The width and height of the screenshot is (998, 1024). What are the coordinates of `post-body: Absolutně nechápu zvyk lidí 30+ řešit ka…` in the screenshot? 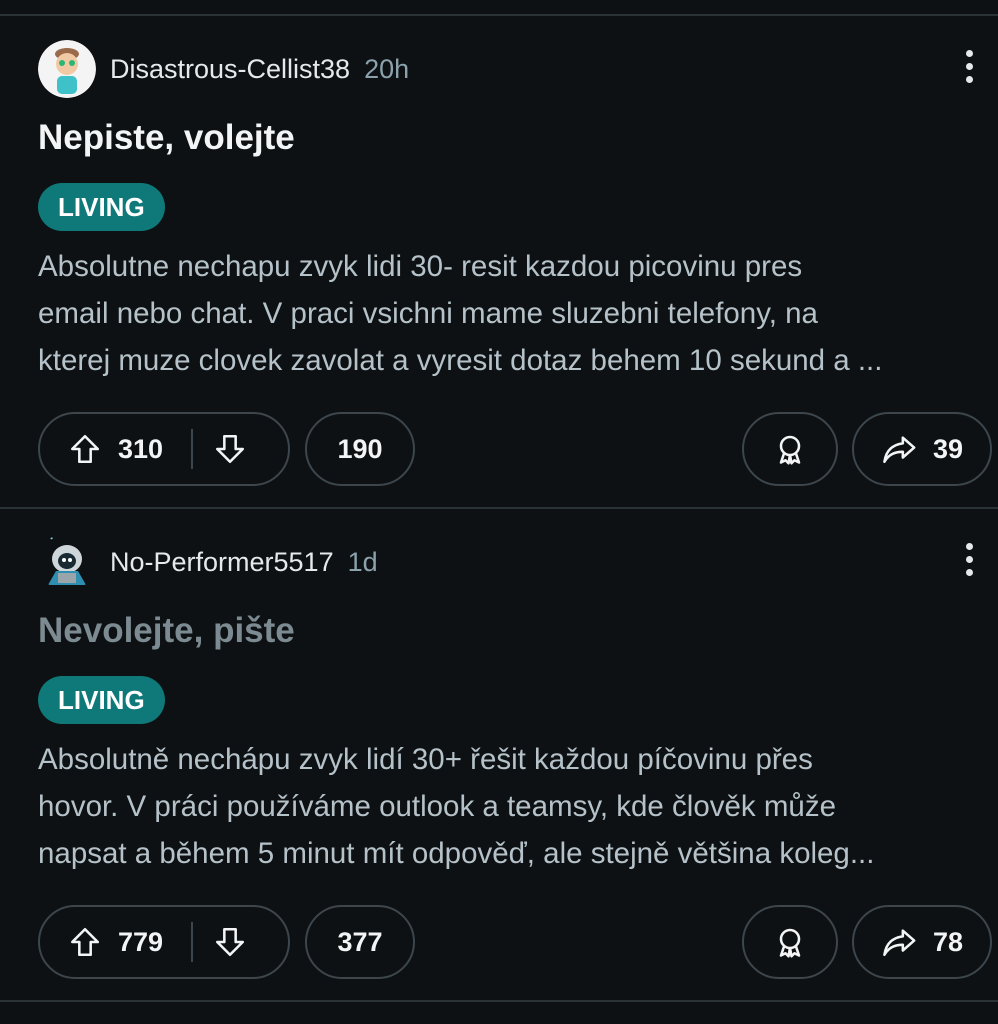 It's located at (513, 806).